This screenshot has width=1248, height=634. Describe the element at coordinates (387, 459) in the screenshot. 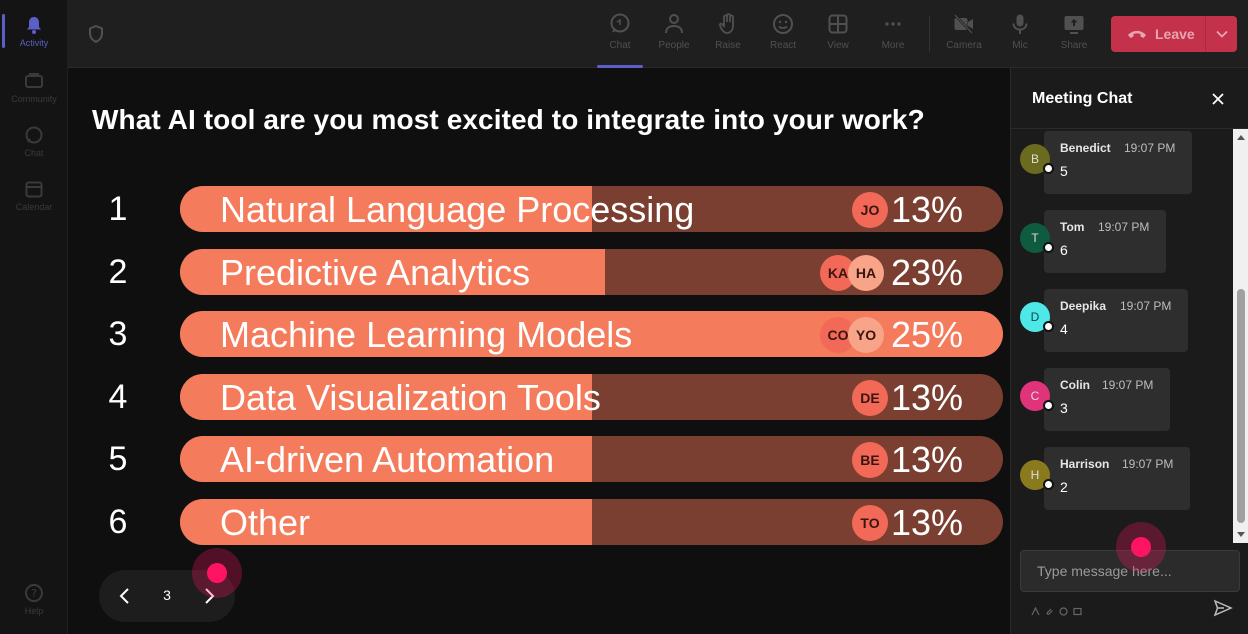

I see `option-label: AI-driven Automation` at that location.